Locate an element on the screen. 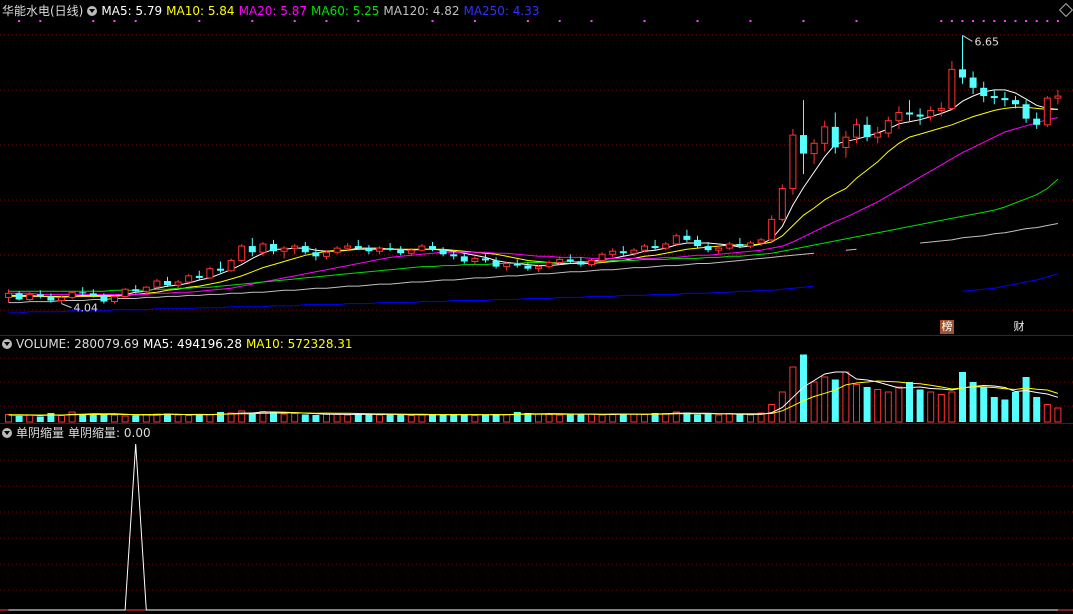  stock-title: 华能水电(日线) is located at coordinates (43, 11).